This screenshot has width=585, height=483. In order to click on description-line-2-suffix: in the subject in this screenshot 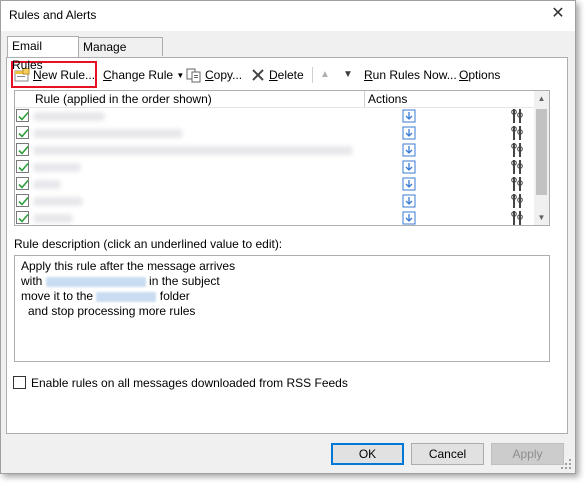, I will do `click(184, 281)`.